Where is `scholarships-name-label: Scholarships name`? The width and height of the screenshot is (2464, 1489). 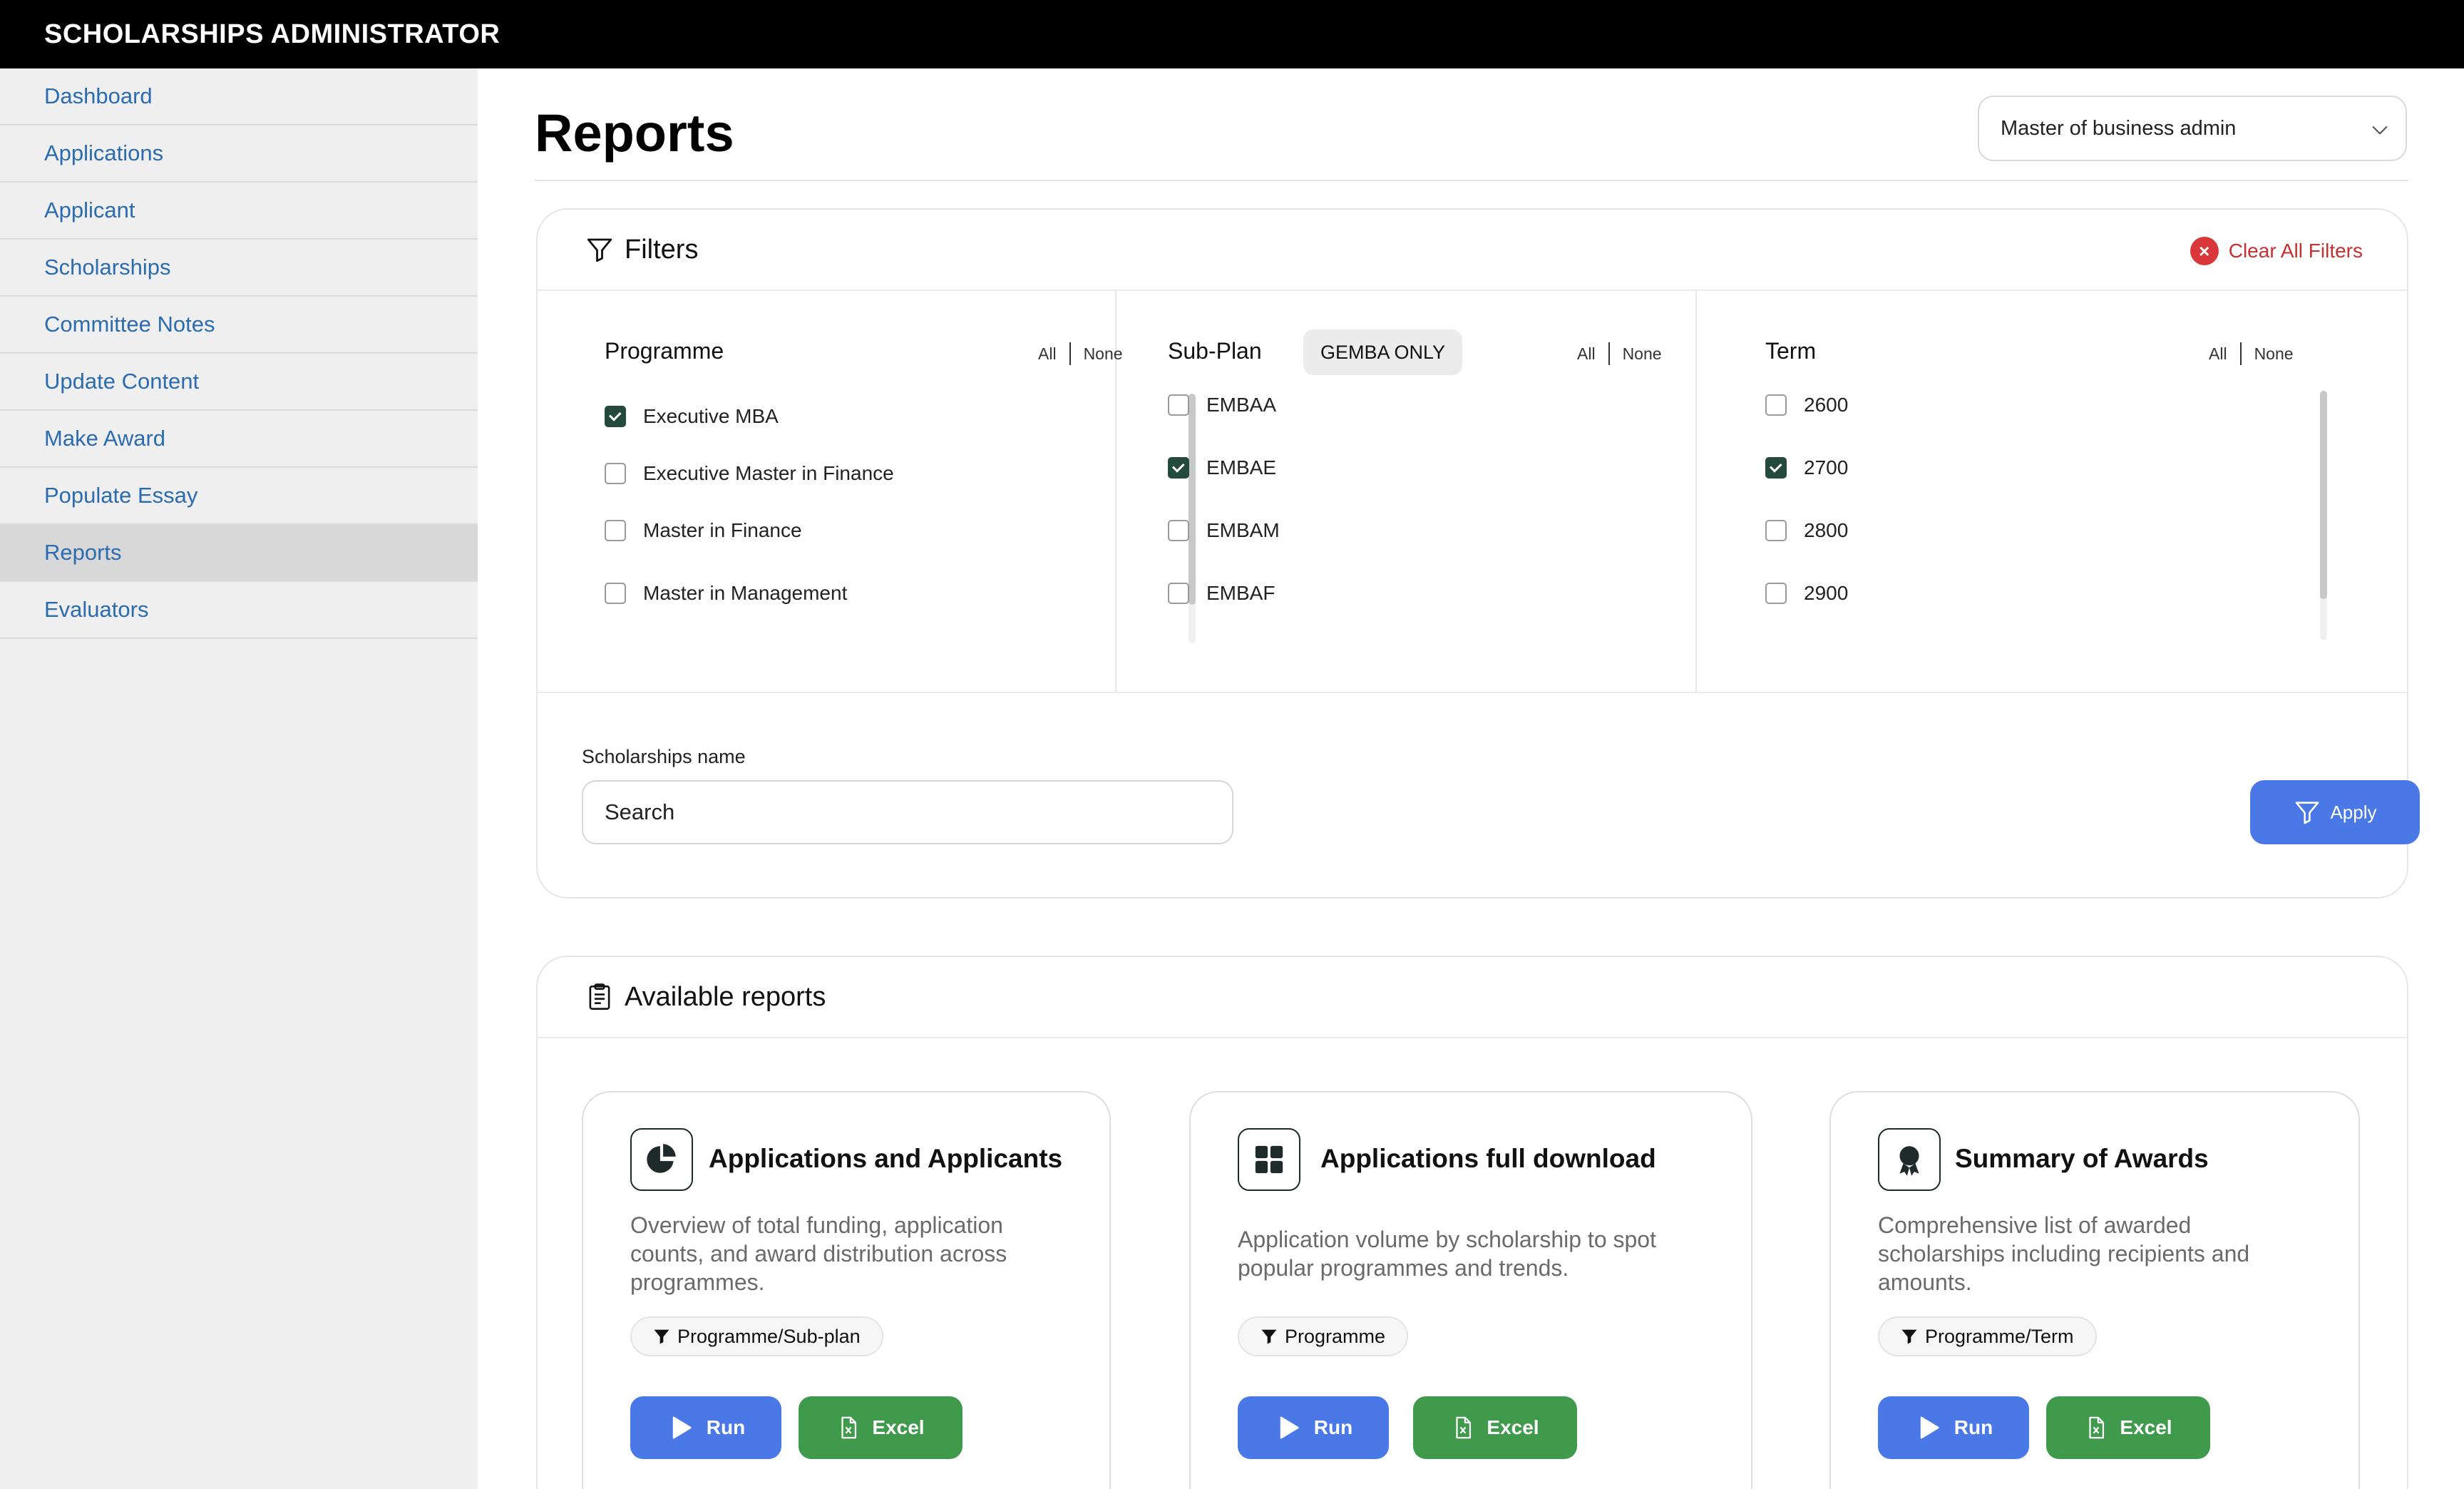 scholarships-name-label: Scholarships name is located at coordinates (664, 756).